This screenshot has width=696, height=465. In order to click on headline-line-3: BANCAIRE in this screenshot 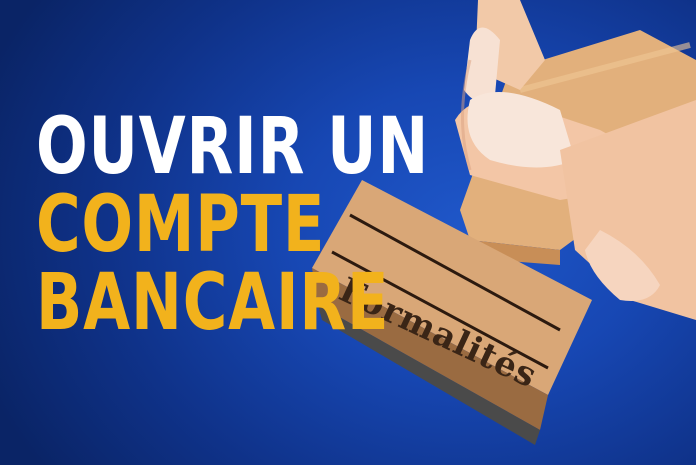, I will do `click(213, 303)`.